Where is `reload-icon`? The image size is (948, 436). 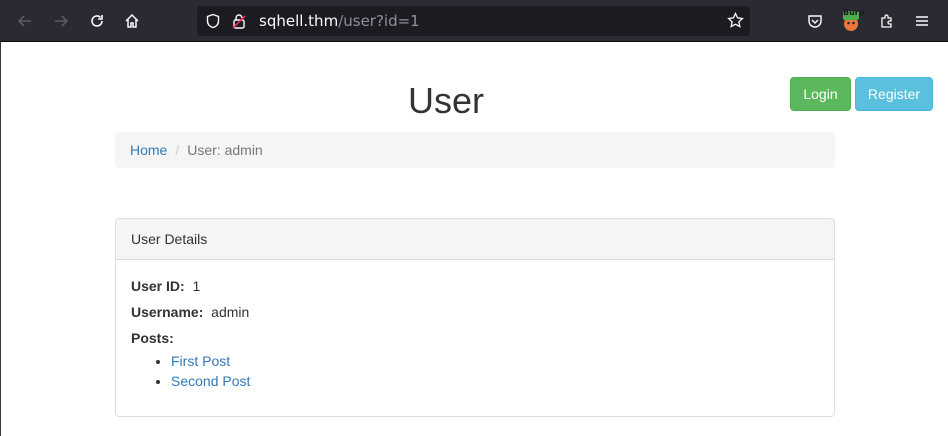
reload-icon is located at coordinates (97, 21).